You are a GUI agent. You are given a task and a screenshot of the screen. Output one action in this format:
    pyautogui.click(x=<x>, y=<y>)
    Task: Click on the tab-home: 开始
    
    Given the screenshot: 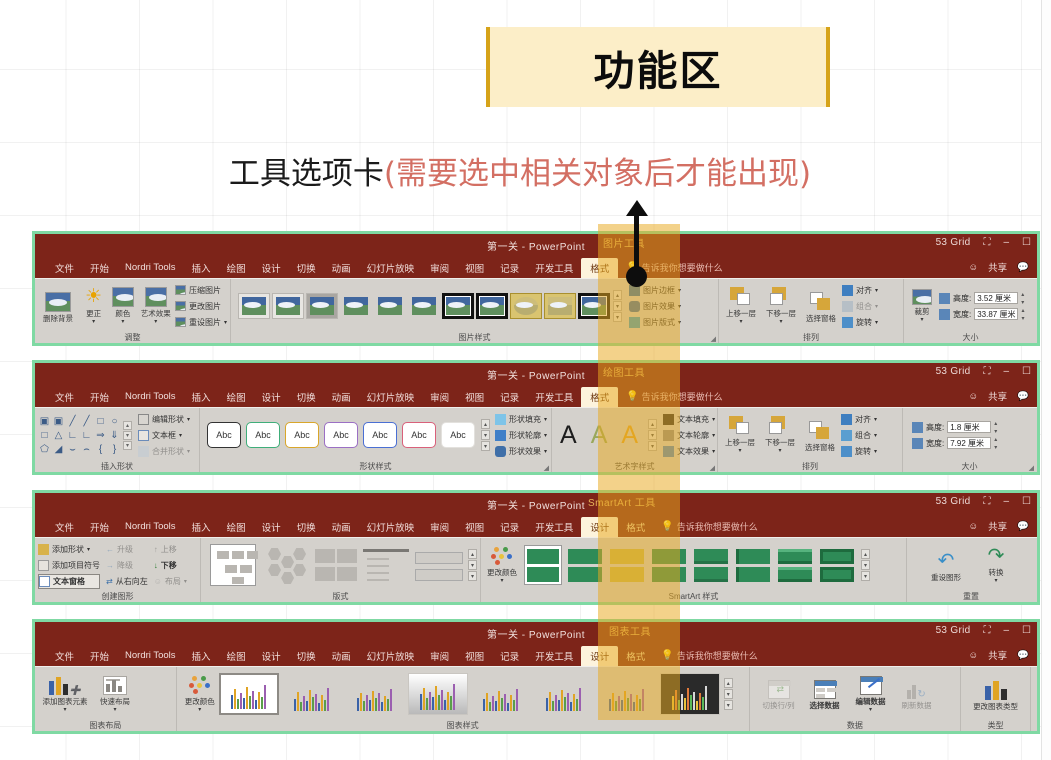 What is the action you would take?
    pyautogui.click(x=99, y=656)
    